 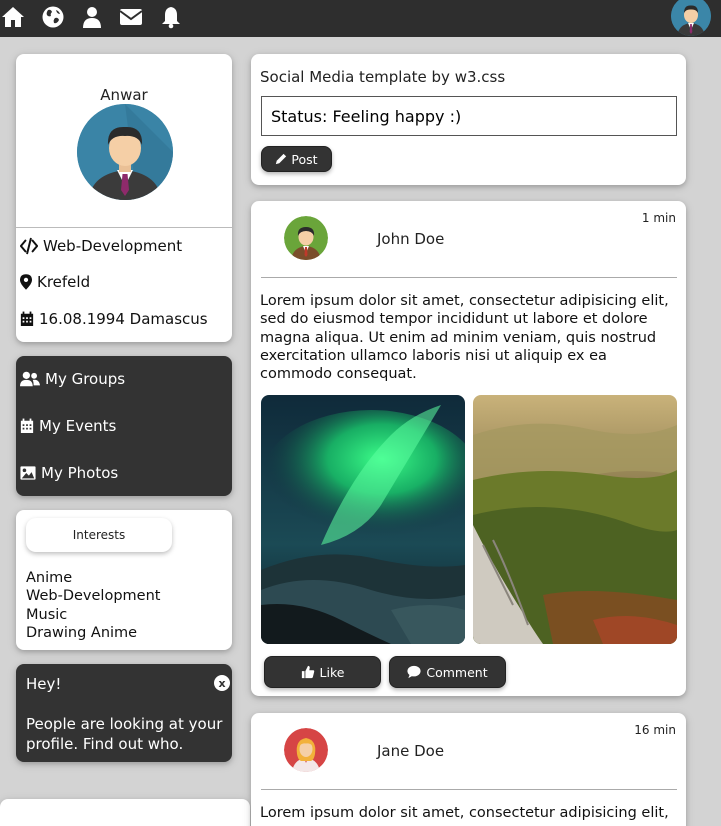 What do you see at coordinates (469, 116) in the screenshot?
I see `status-input` at bounding box center [469, 116].